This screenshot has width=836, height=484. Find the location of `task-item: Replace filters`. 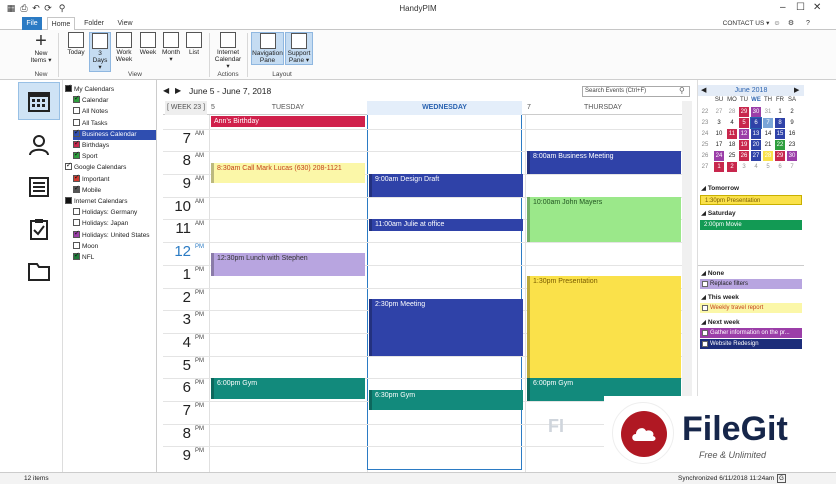

task-item: Replace filters is located at coordinates (751, 284).